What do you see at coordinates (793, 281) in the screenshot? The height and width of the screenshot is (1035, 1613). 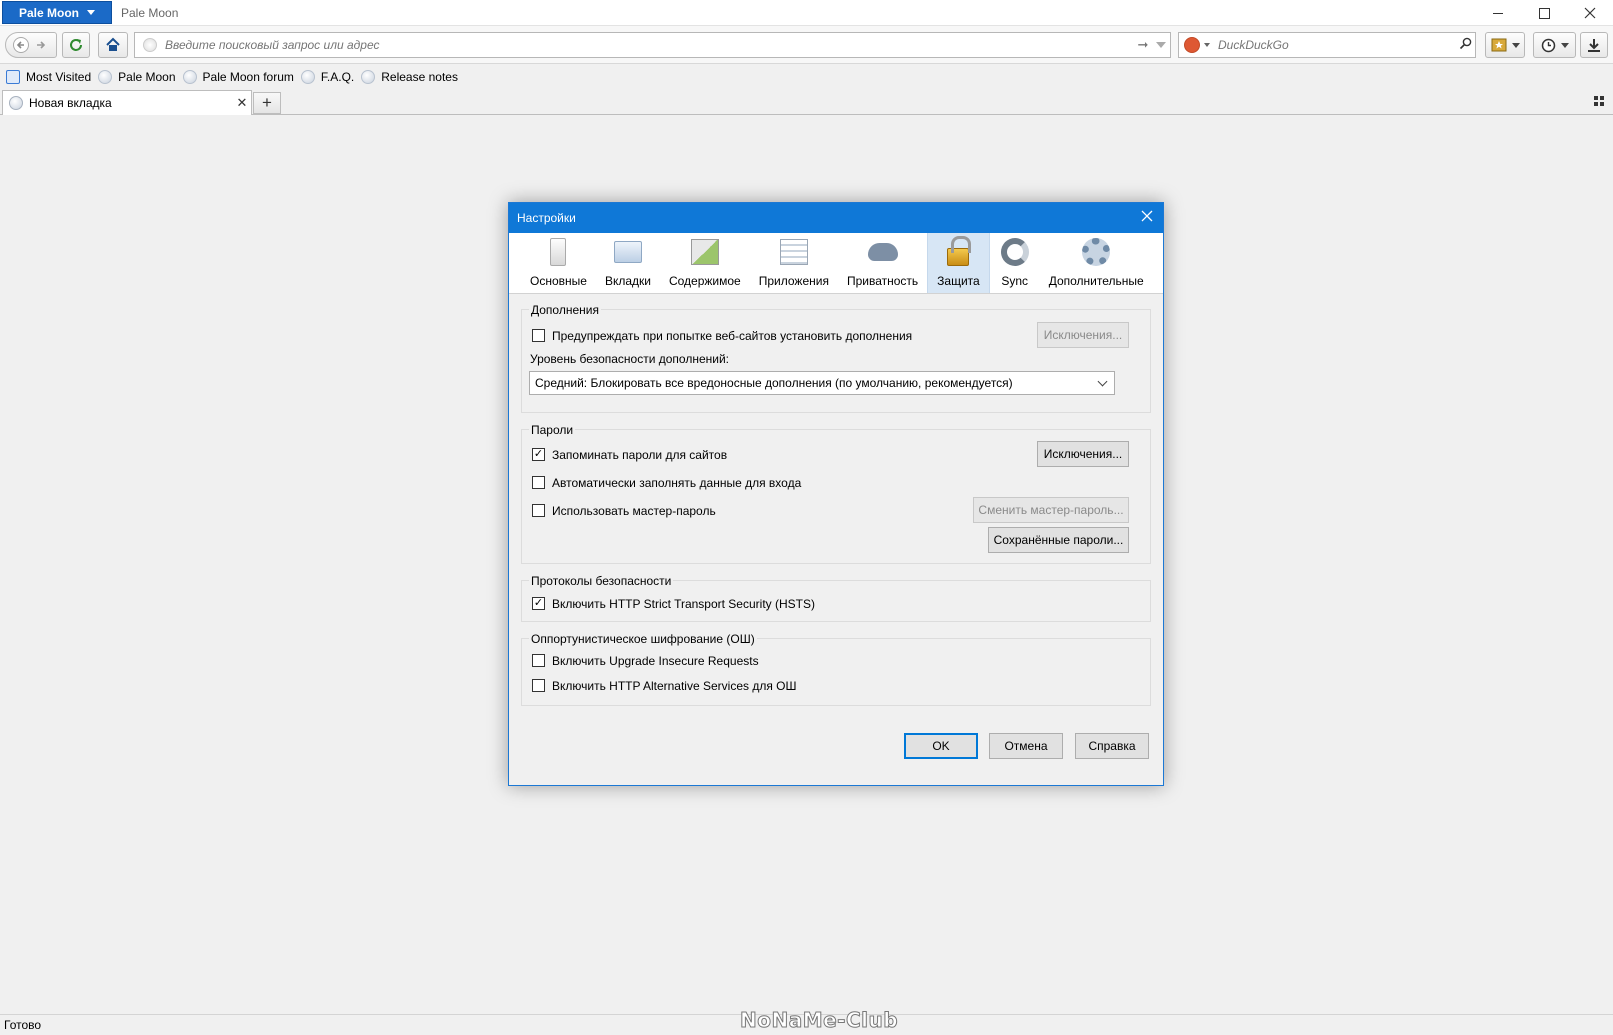 I see `tab-label: Приложения` at bounding box center [793, 281].